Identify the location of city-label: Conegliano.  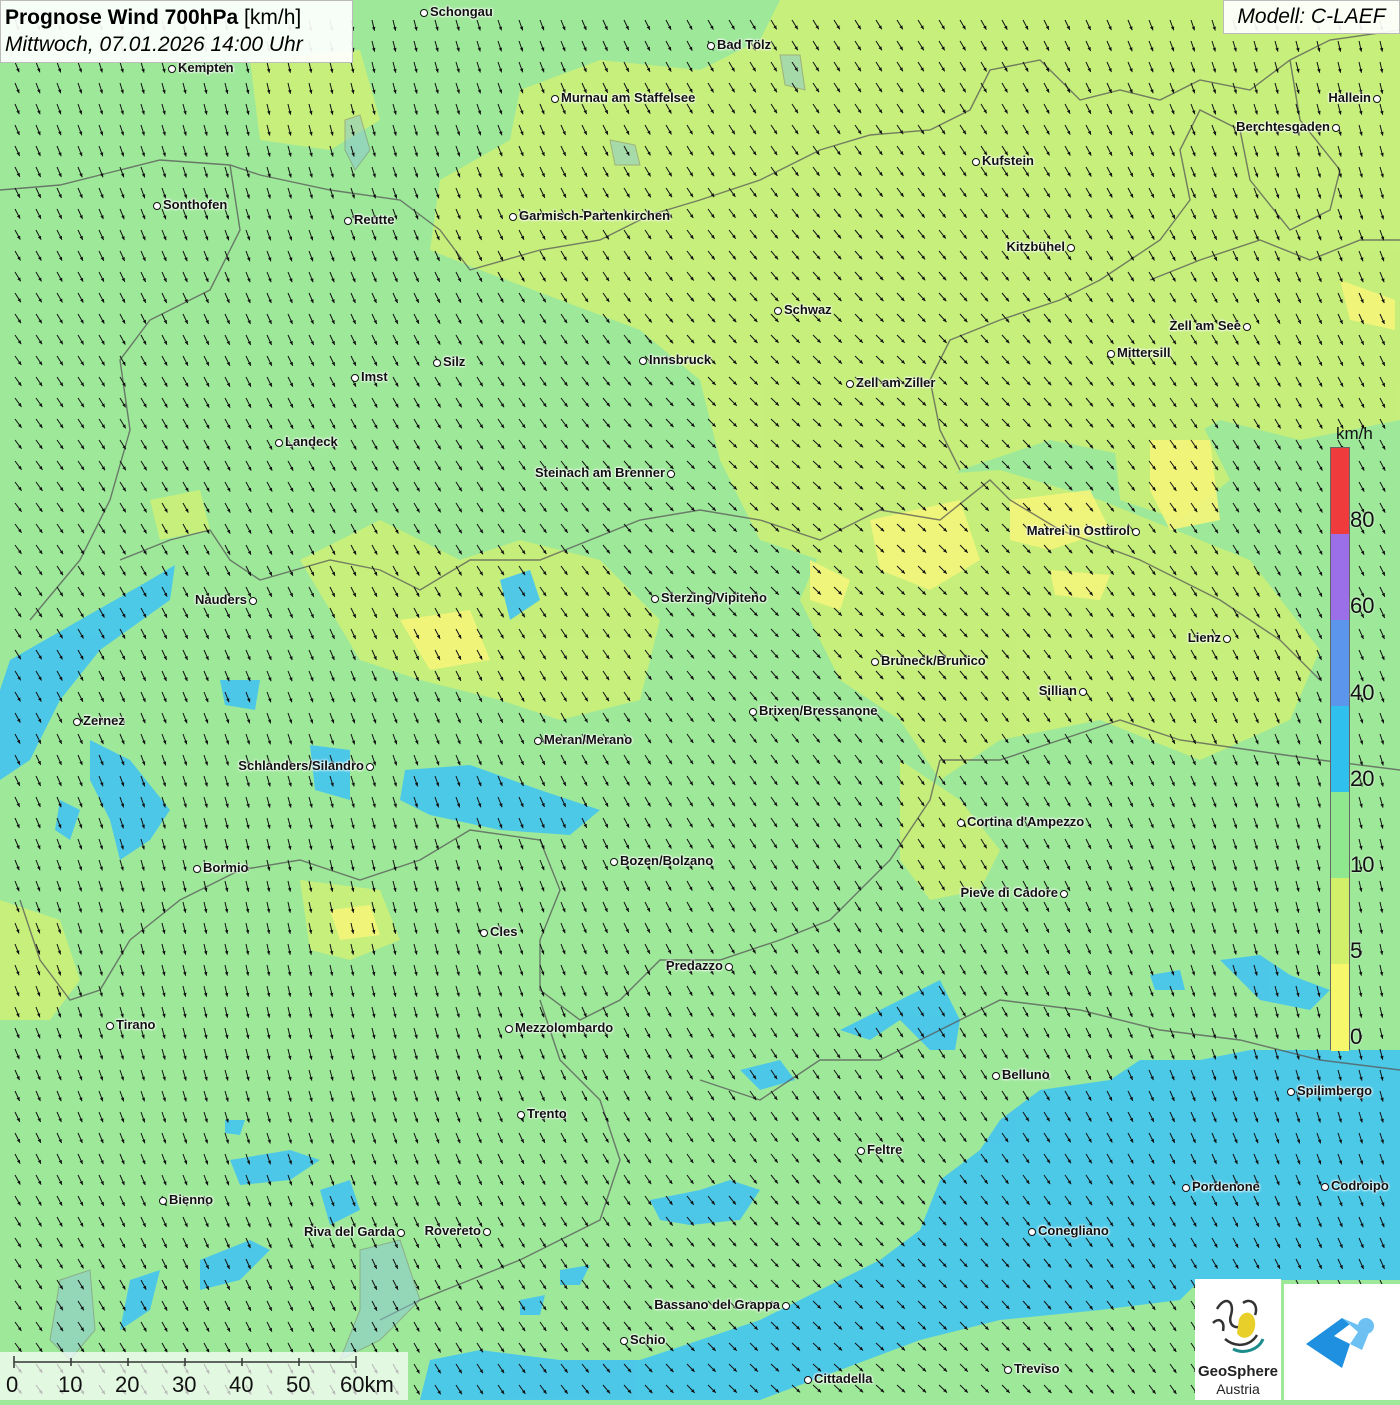
(1073, 1230).